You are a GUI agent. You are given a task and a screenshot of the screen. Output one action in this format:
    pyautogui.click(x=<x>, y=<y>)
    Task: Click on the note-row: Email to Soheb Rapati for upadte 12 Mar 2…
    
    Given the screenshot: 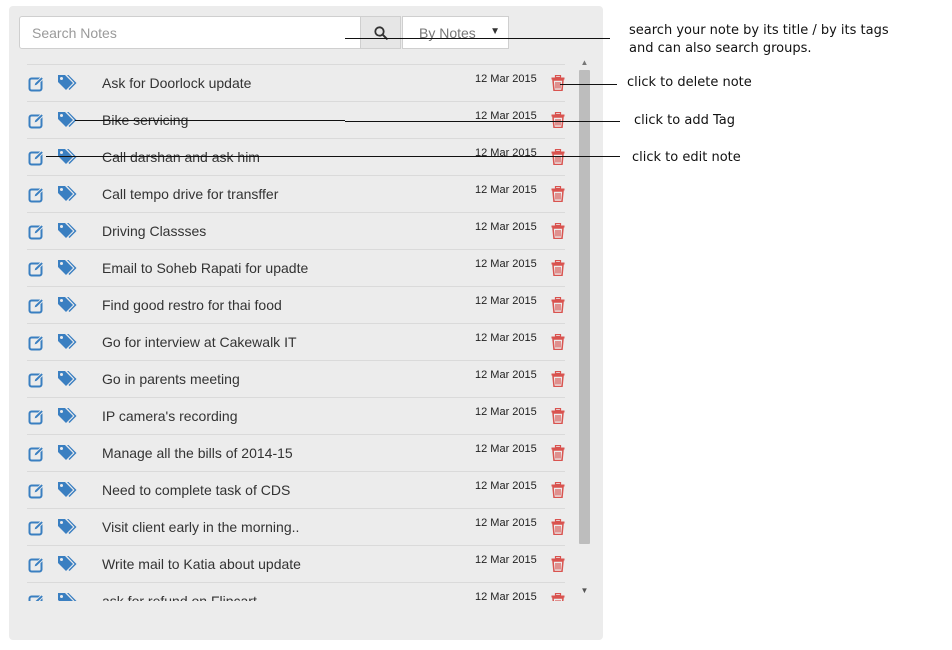 What is the action you would take?
    pyautogui.click(x=296, y=268)
    